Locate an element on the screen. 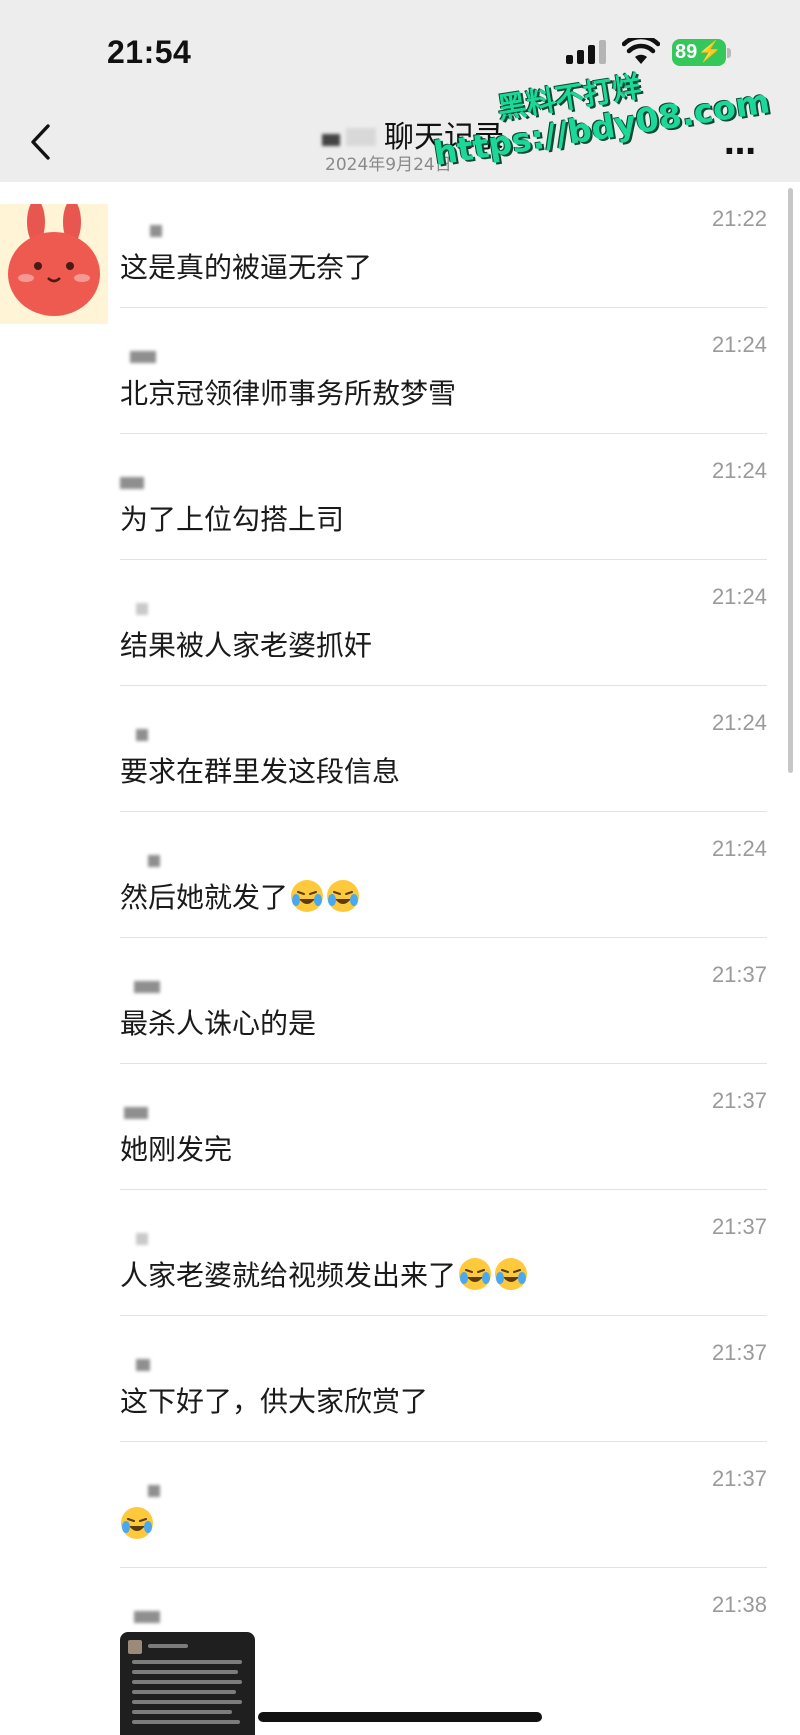 This screenshot has width=800, height=1735. chat-message: 然后她就发了 21:24 is located at coordinates (400, 875).